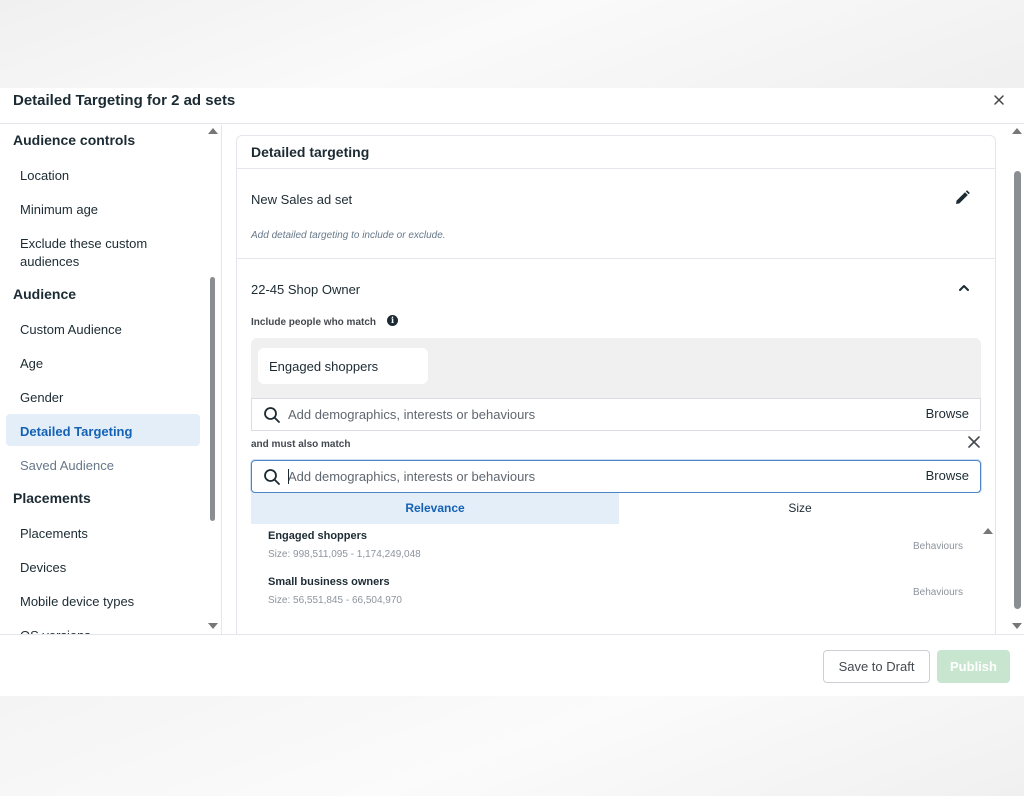 The height and width of the screenshot is (796, 1024). I want to click on card-title: Detailed targeting, so click(310, 152).